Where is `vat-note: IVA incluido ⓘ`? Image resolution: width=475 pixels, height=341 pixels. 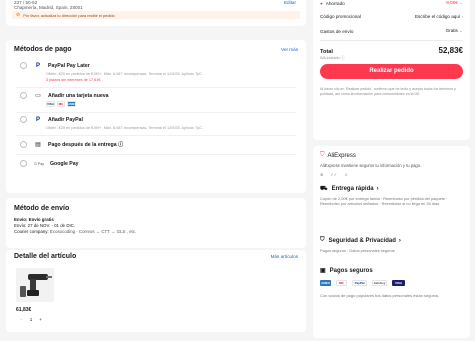 vat-note: IVA incluido ⓘ is located at coordinates (332, 58).